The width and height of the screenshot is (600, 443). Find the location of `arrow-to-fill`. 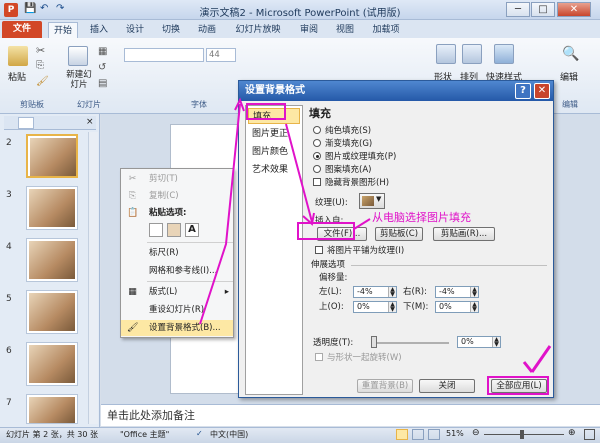

arrow-to-fill is located at coordinates (220, 214).